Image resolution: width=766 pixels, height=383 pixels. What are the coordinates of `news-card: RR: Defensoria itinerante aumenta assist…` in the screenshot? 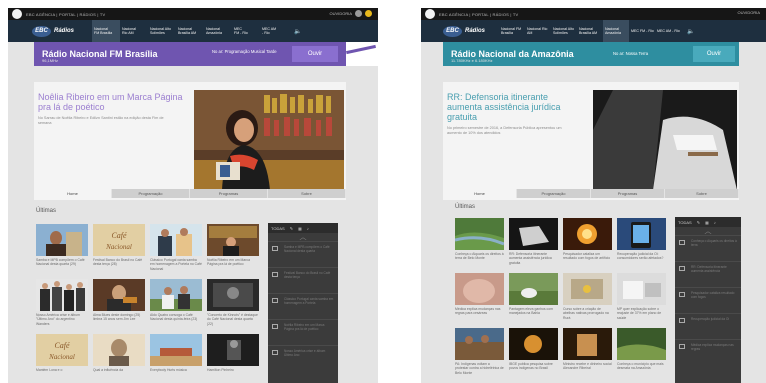 It's located at (533, 243).